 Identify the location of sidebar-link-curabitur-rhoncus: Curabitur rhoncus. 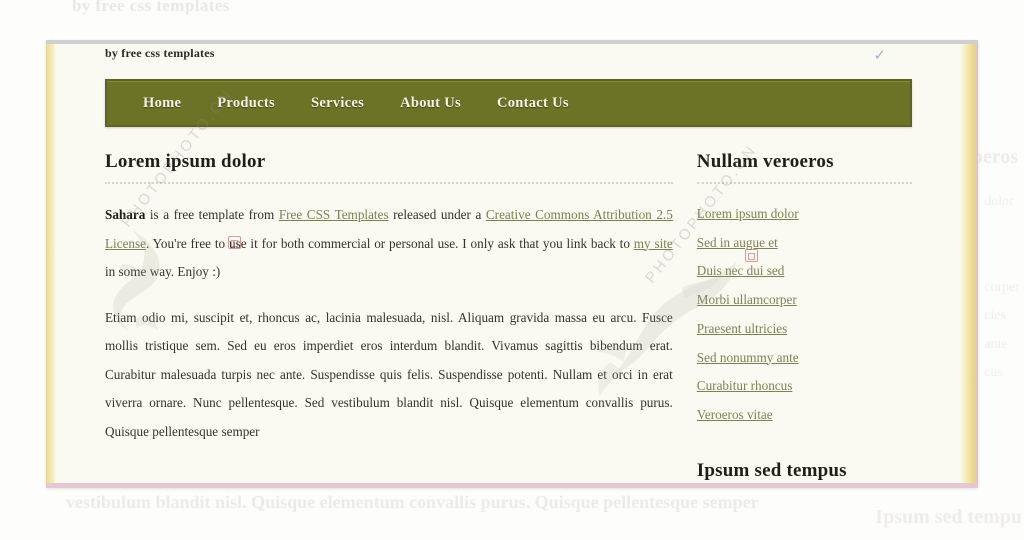
(745, 385).